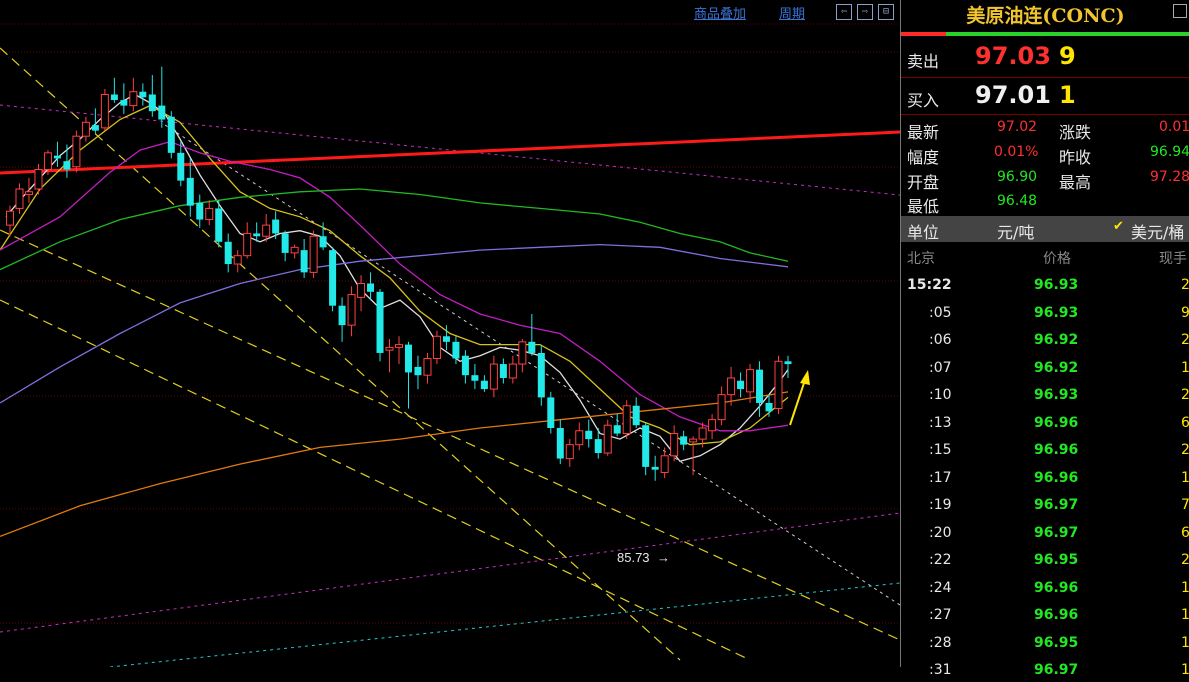 This screenshot has height=682, width=1189. I want to click on tick-row: :06 96.92 2, so click(1045, 341).